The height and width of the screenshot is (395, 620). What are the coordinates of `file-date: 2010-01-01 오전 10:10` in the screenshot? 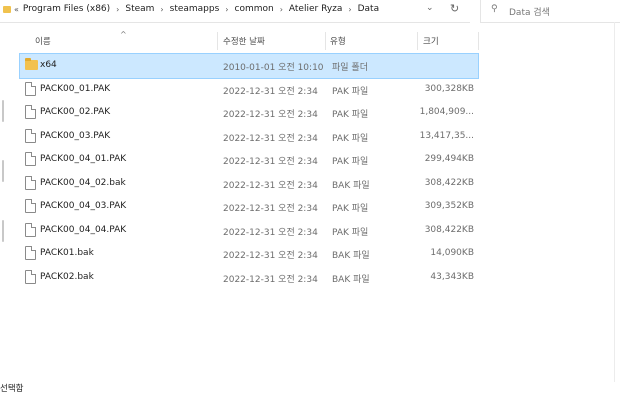 It's located at (273, 68).